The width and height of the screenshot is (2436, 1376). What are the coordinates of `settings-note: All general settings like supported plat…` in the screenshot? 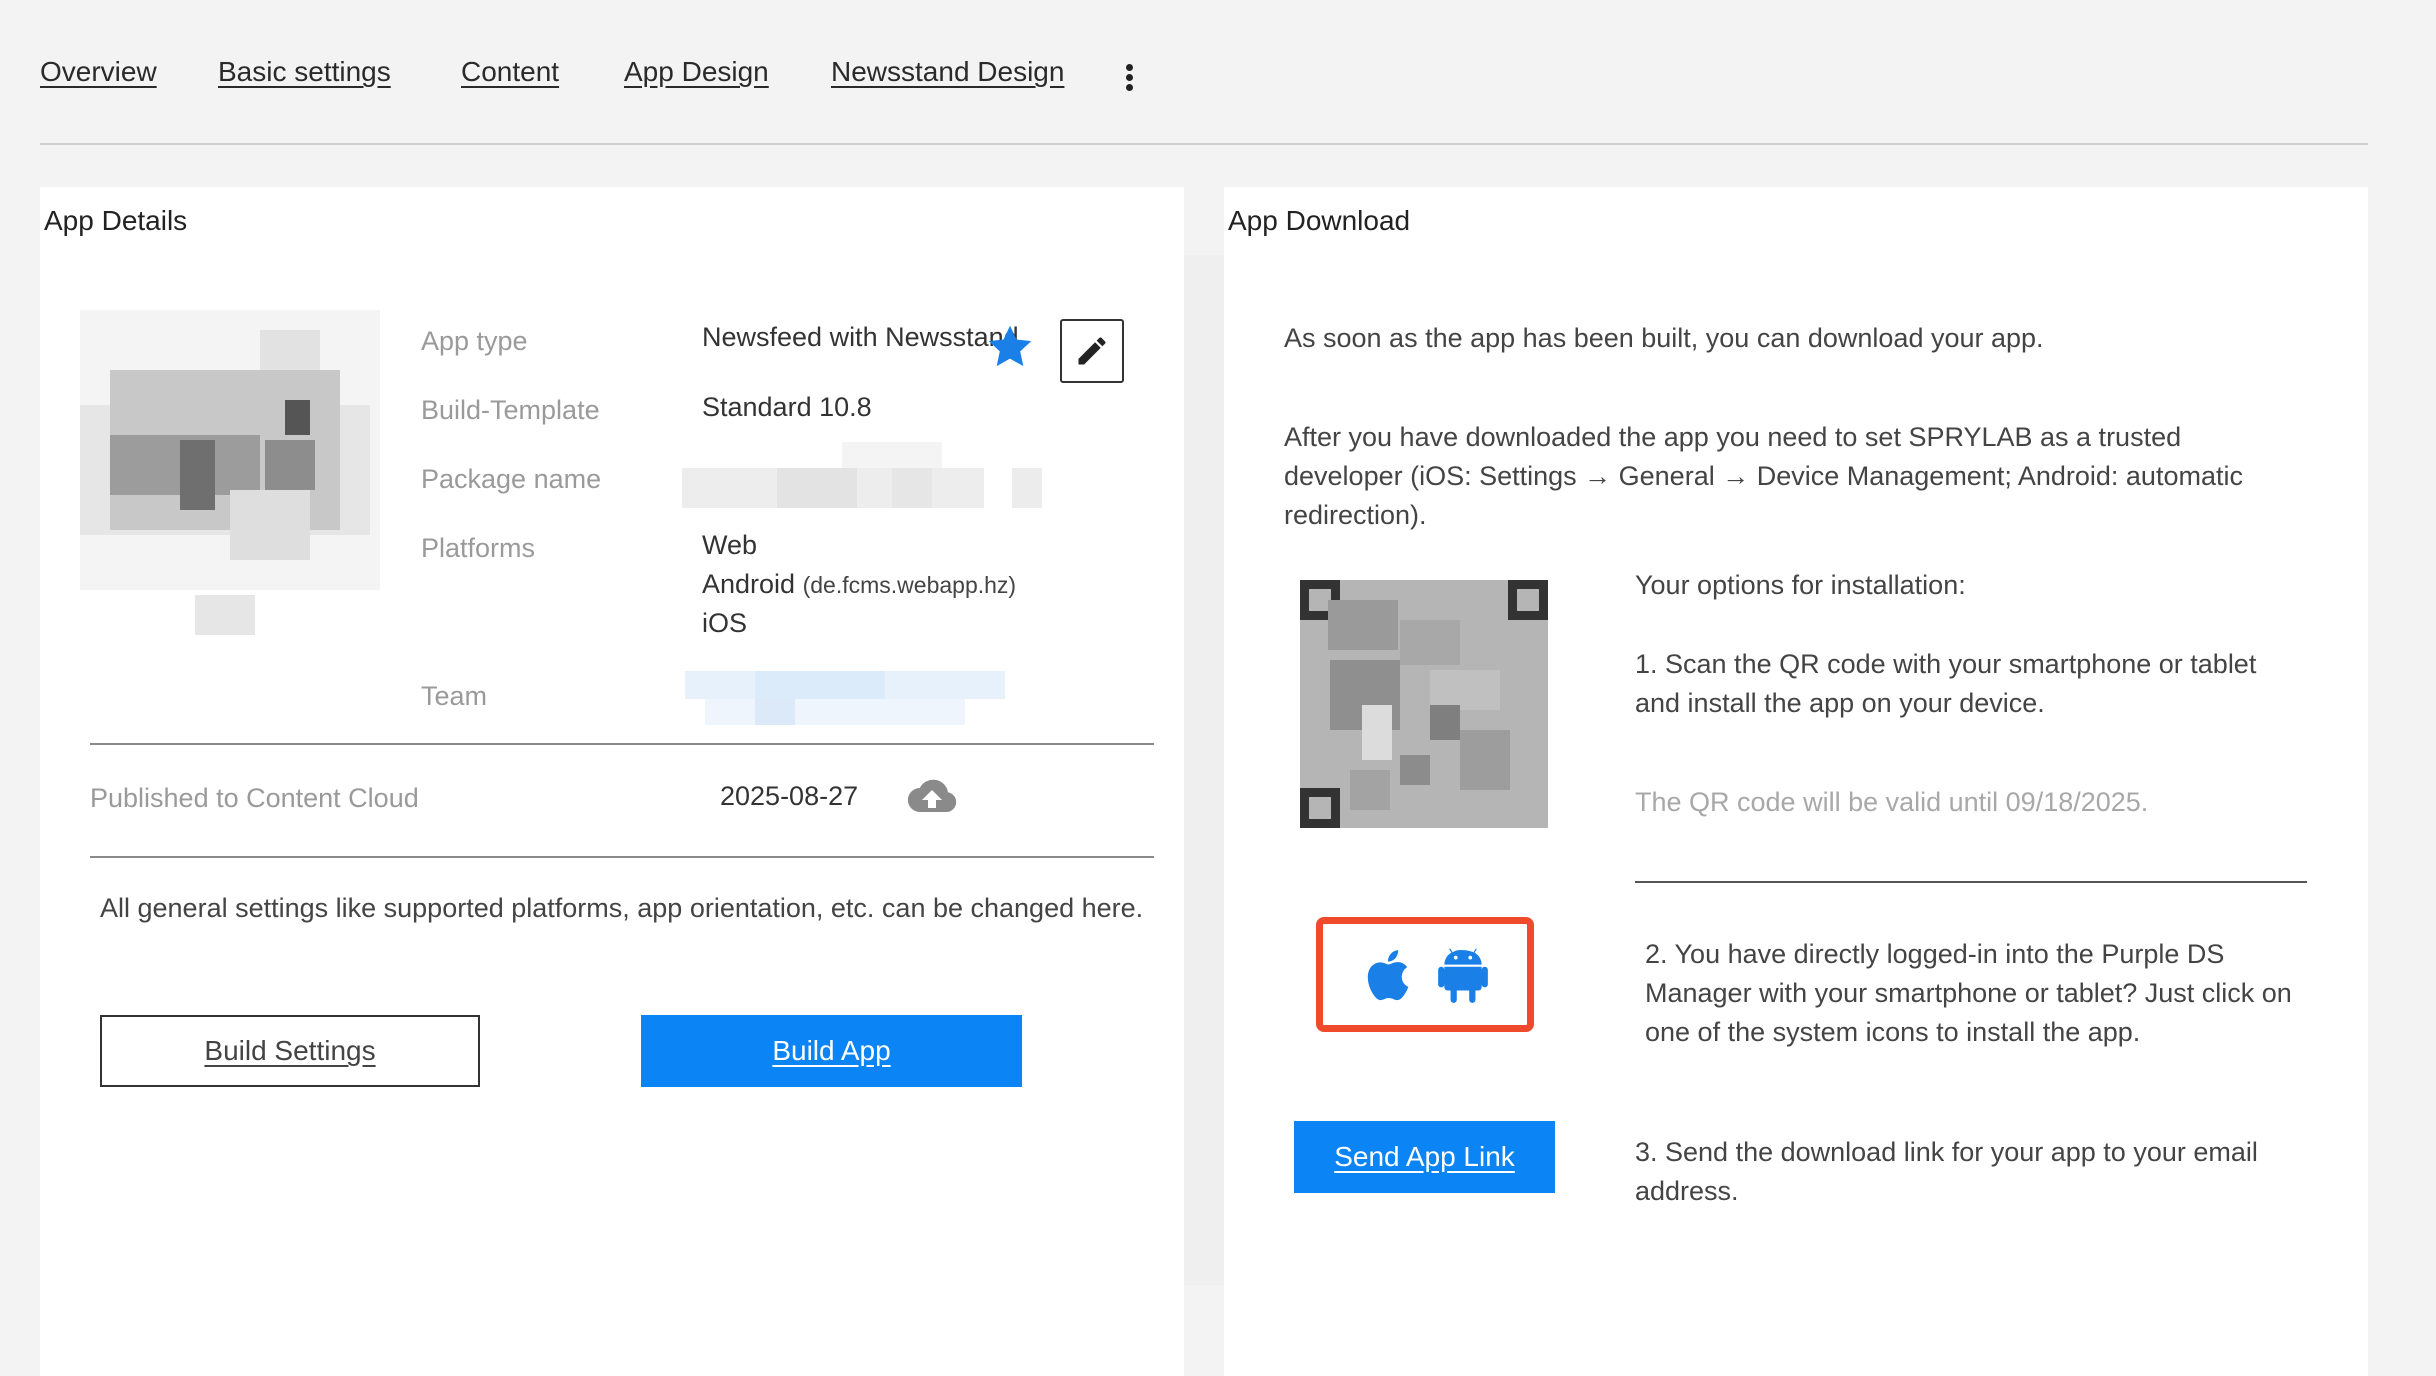 It's located at (622, 908).